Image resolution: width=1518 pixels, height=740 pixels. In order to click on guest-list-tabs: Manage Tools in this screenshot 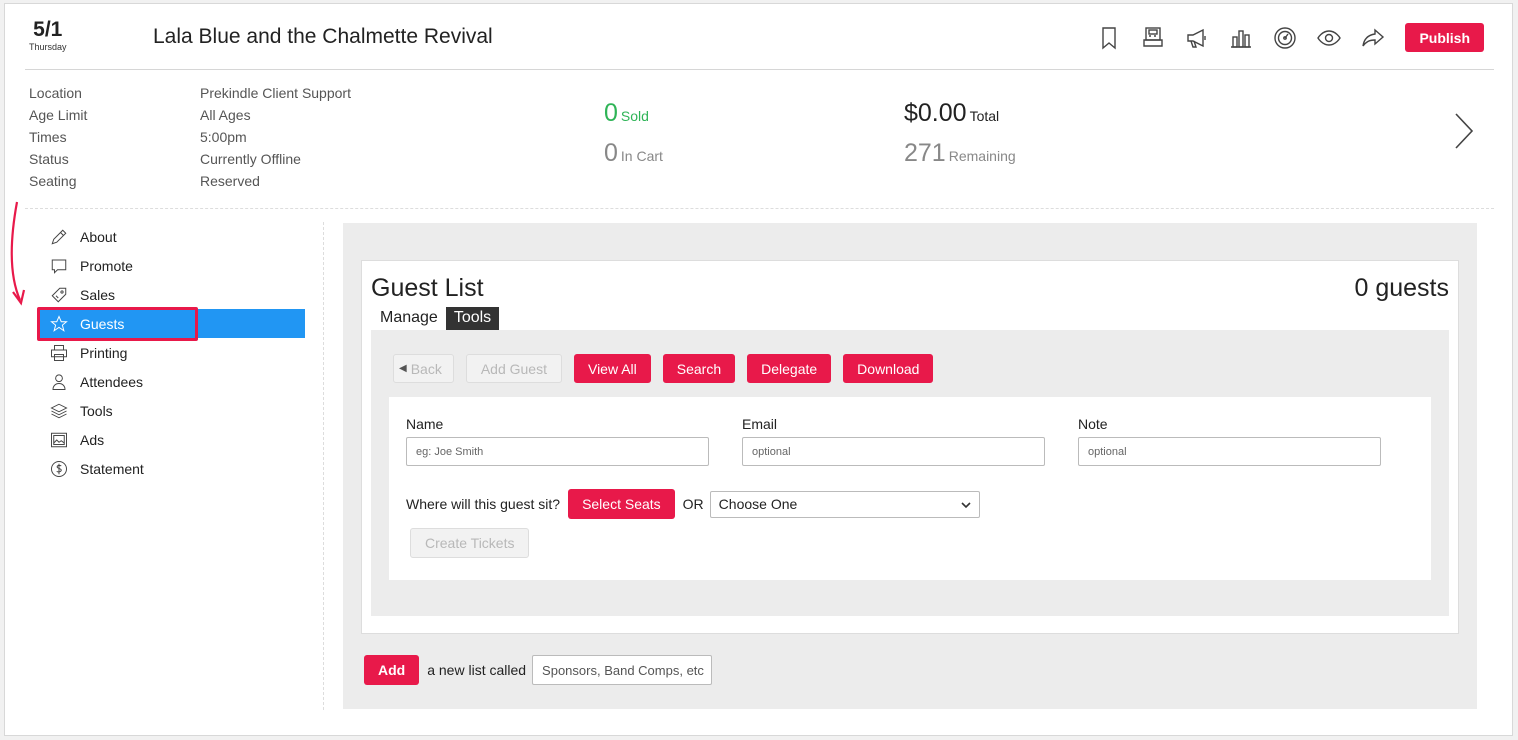, I will do `click(436, 319)`.